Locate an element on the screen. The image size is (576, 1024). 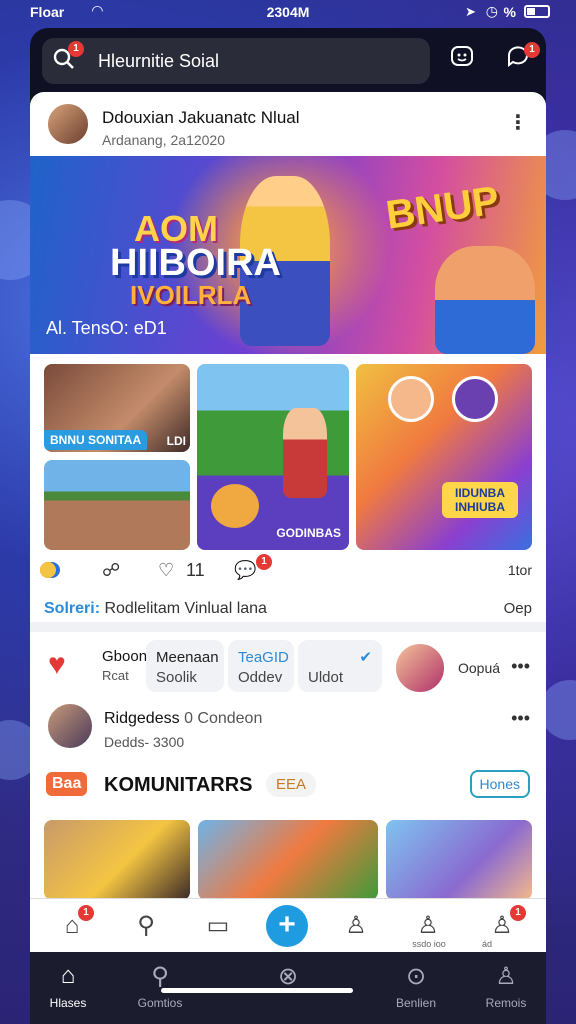
user-row: Ridgedess 0 Condeon Dedds- 3300 ••• is located at coordinates (288, 728).